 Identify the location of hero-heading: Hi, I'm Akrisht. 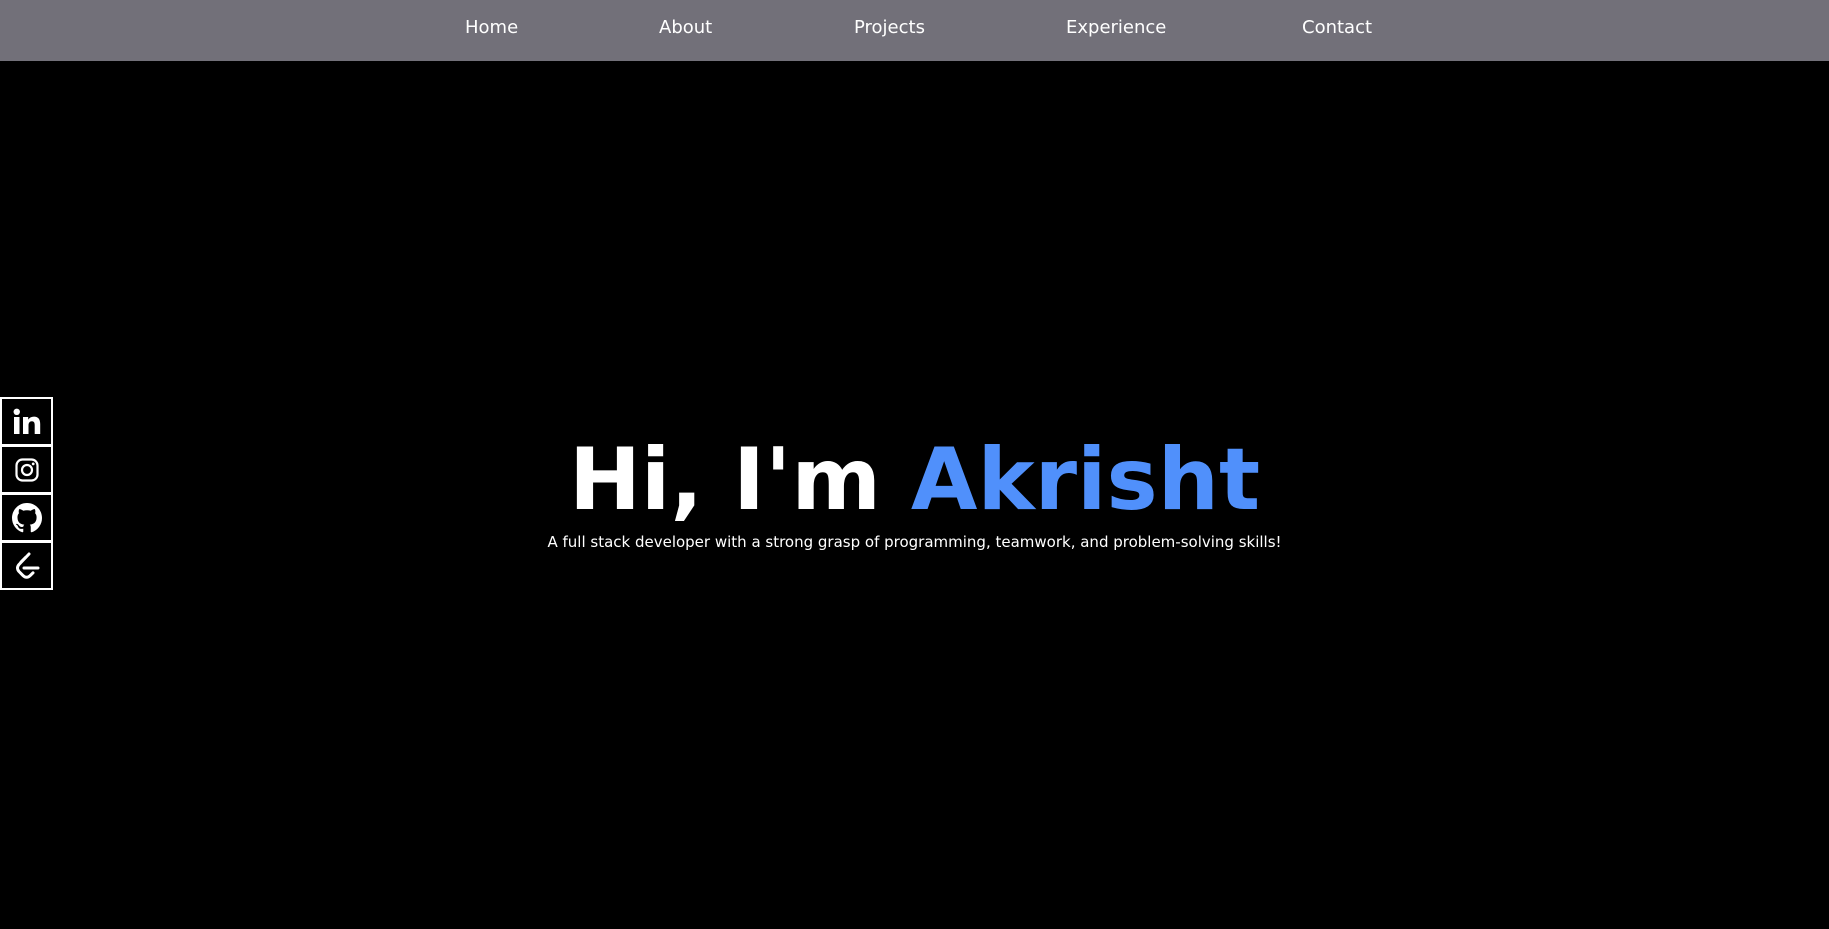
(914, 480).